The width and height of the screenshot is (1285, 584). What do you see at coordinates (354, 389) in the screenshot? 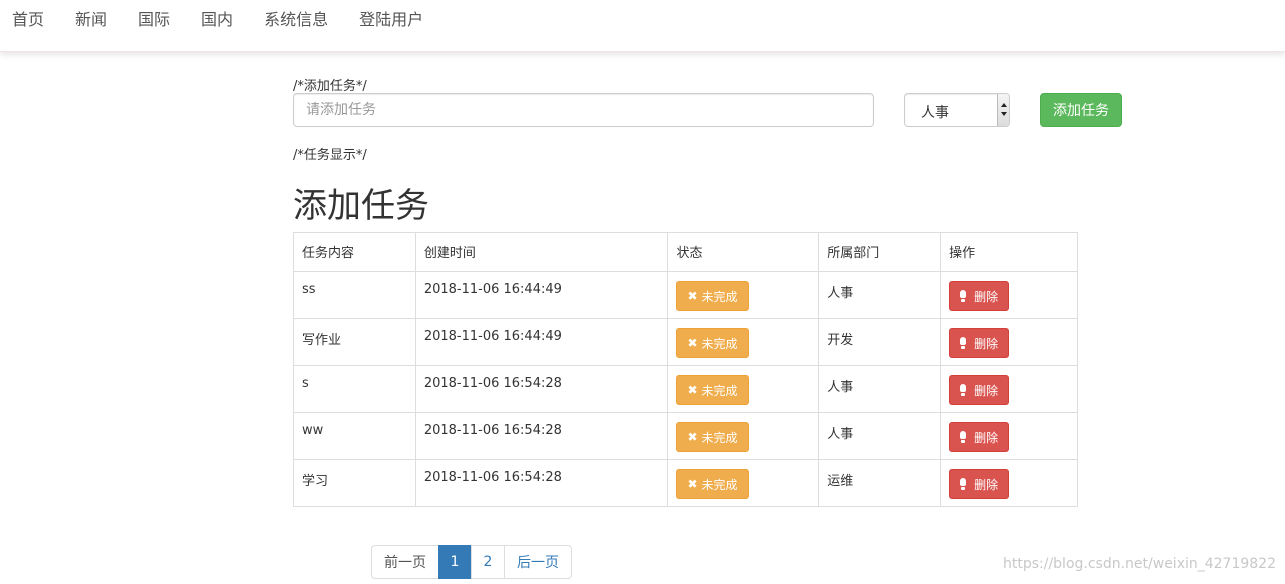
I see `task-content: s` at bounding box center [354, 389].